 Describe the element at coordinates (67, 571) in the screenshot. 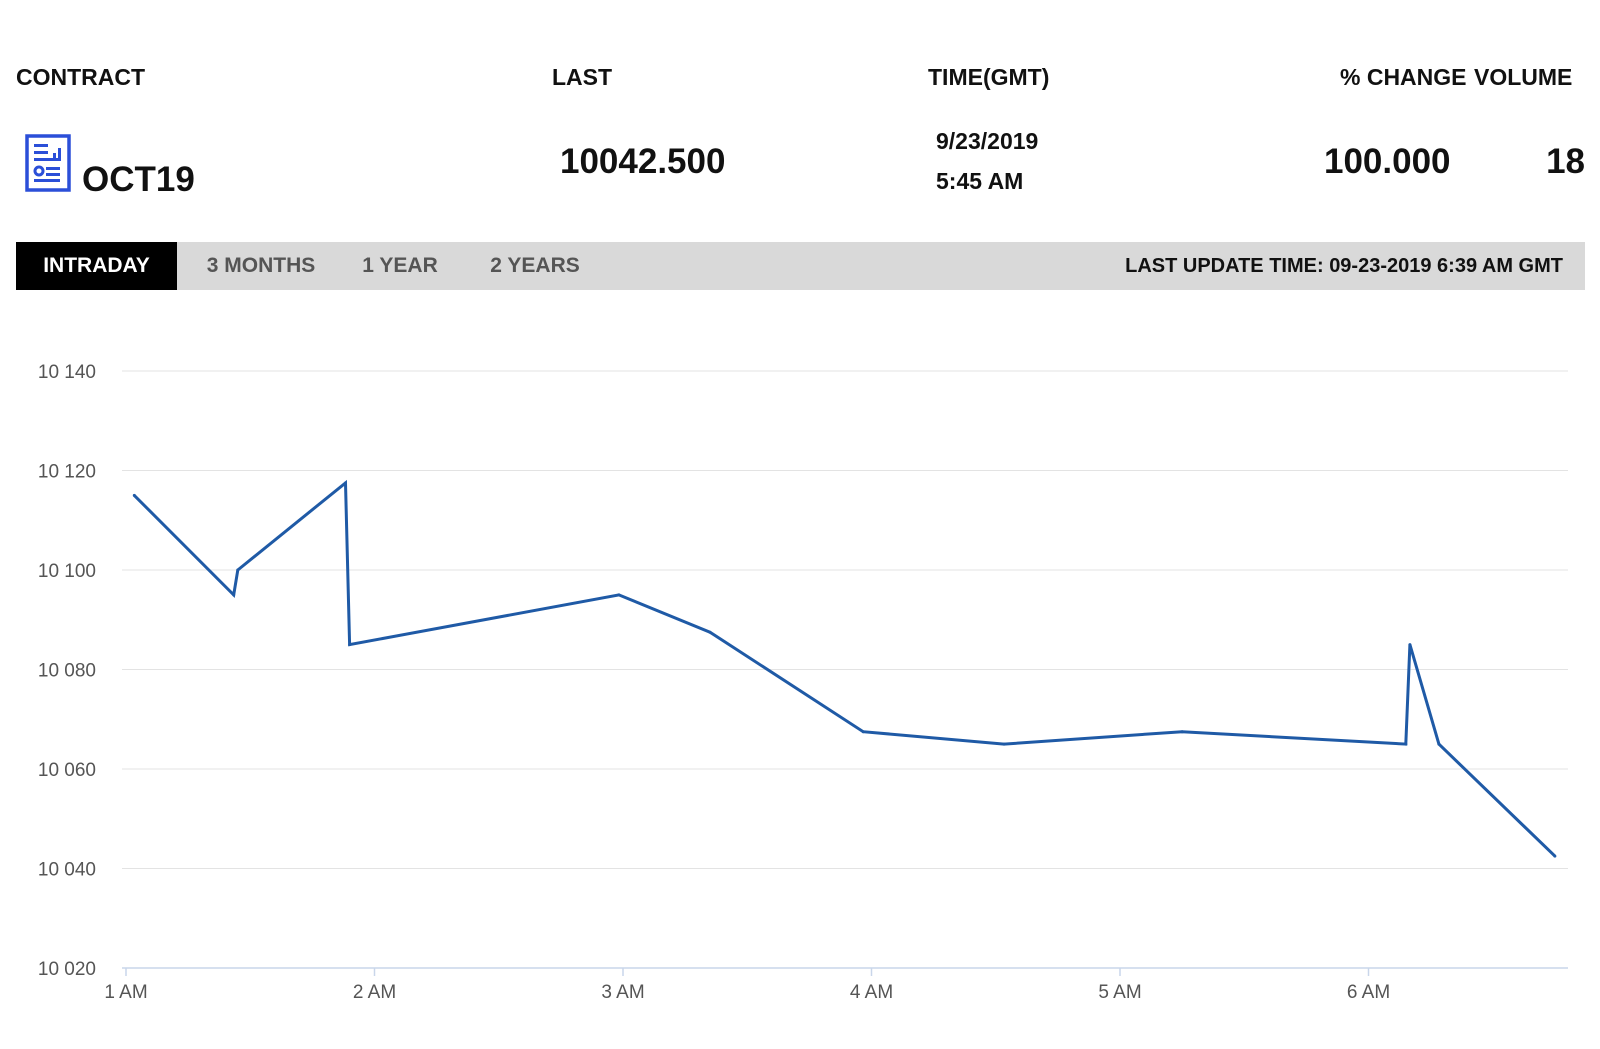

I see `y-tick-label: 10 100` at that location.